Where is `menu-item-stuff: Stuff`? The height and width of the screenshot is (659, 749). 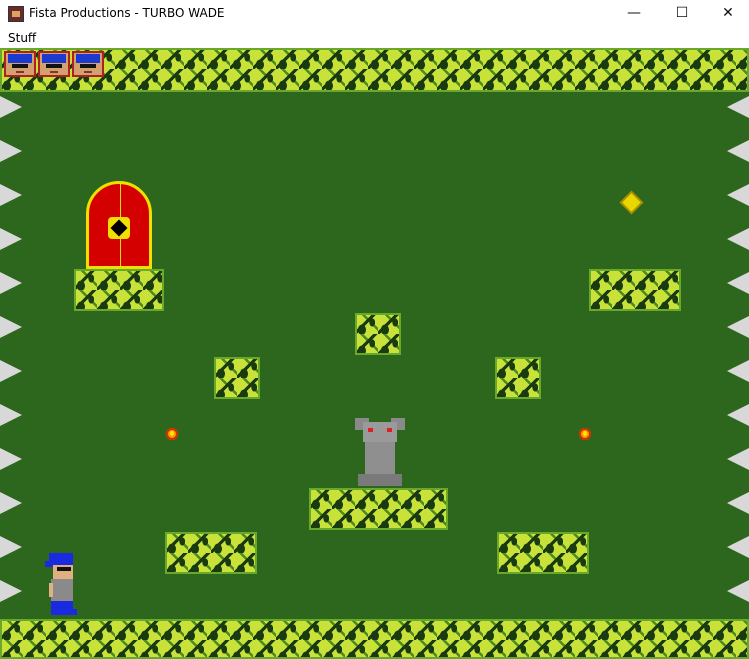 menu-item-stuff: Stuff is located at coordinates (22, 38).